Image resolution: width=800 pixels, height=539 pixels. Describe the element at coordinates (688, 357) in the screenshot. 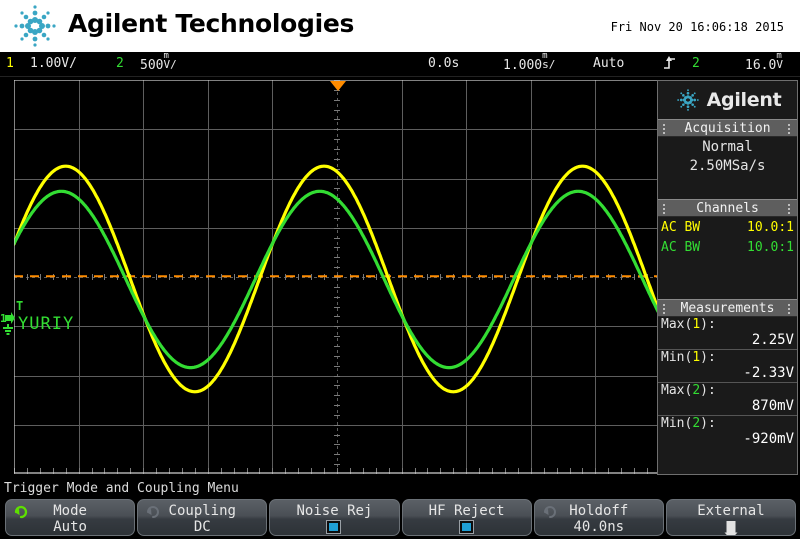

I see `measurement-label: Min(1):` at that location.